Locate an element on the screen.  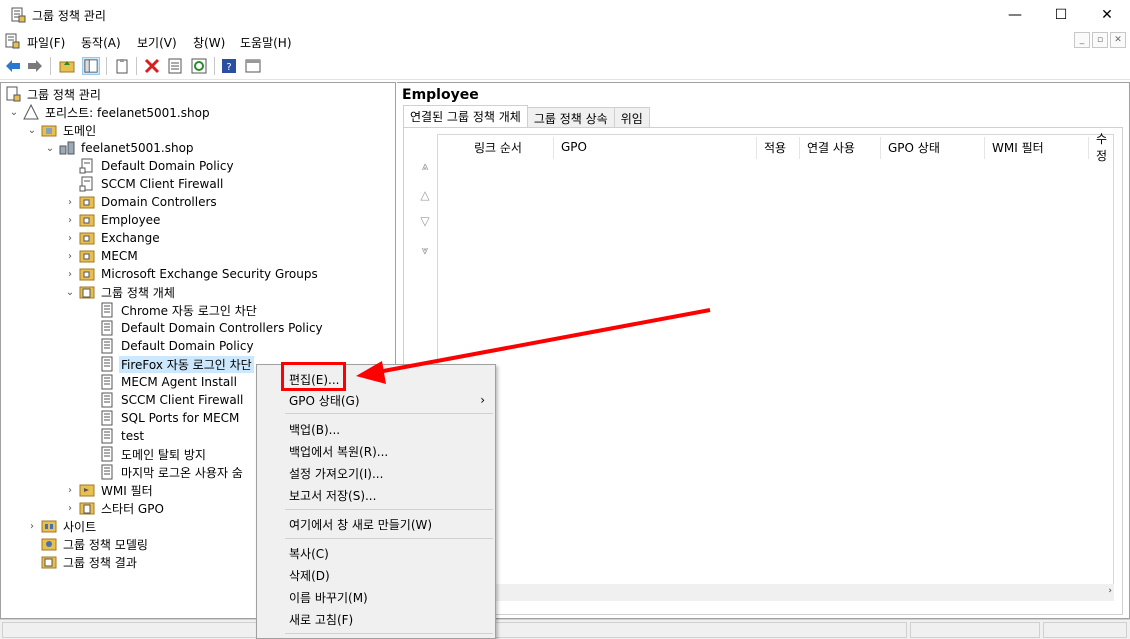
gpmc-icon is located at coordinates (13, 94).